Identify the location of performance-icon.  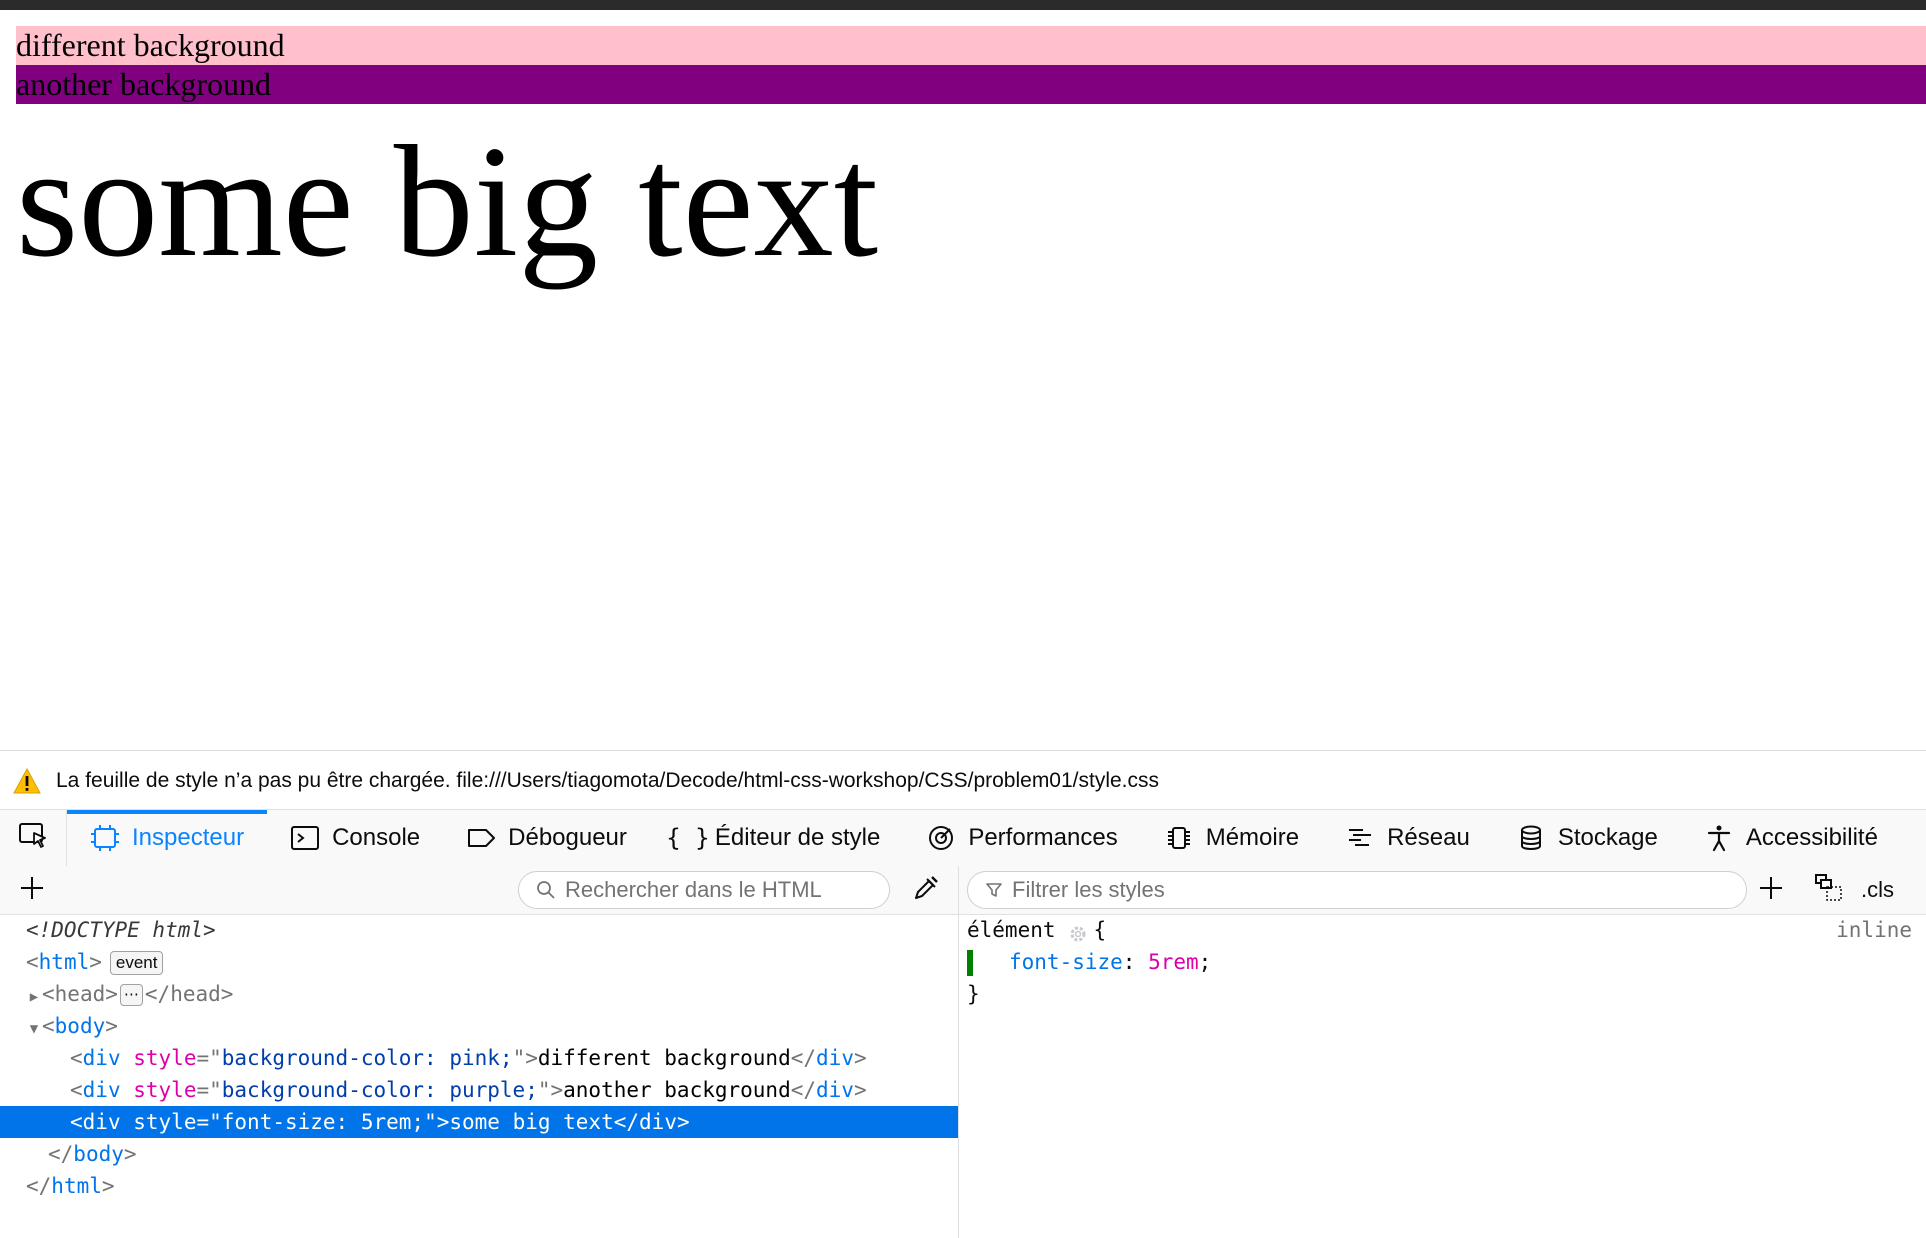
(941, 838).